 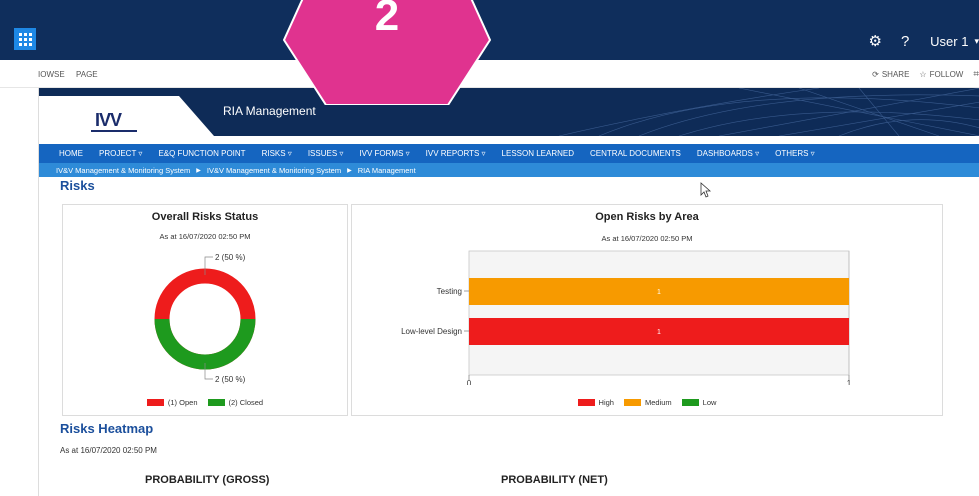 What do you see at coordinates (456, 153) in the screenshot?
I see `nav-item-6: IVV REPORTS ▿` at bounding box center [456, 153].